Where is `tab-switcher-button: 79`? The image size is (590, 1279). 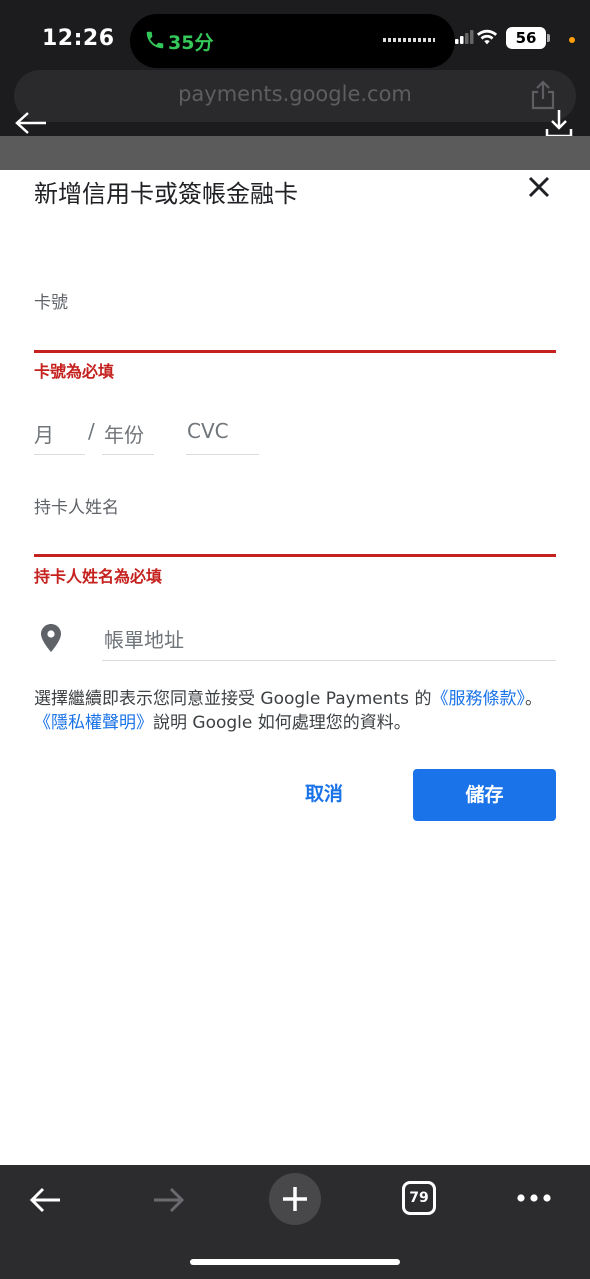
tab-switcher-button: 79 is located at coordinates (419, 1198).